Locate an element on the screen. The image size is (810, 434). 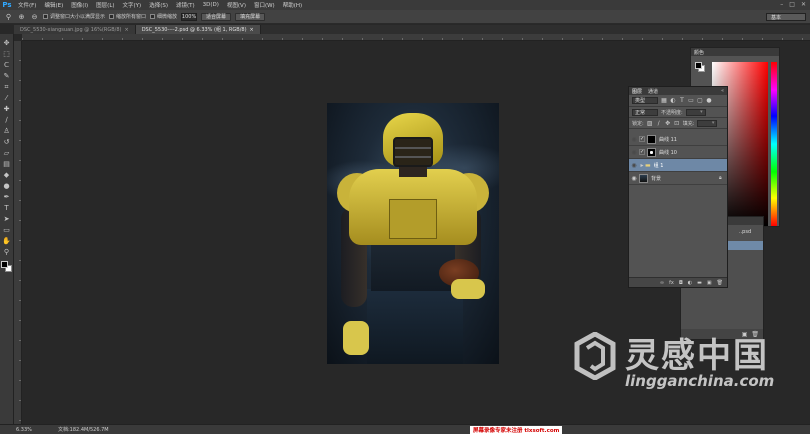
zoom-all-checkbox: 缩放所有窗口 is located at coordinates (127, 16).